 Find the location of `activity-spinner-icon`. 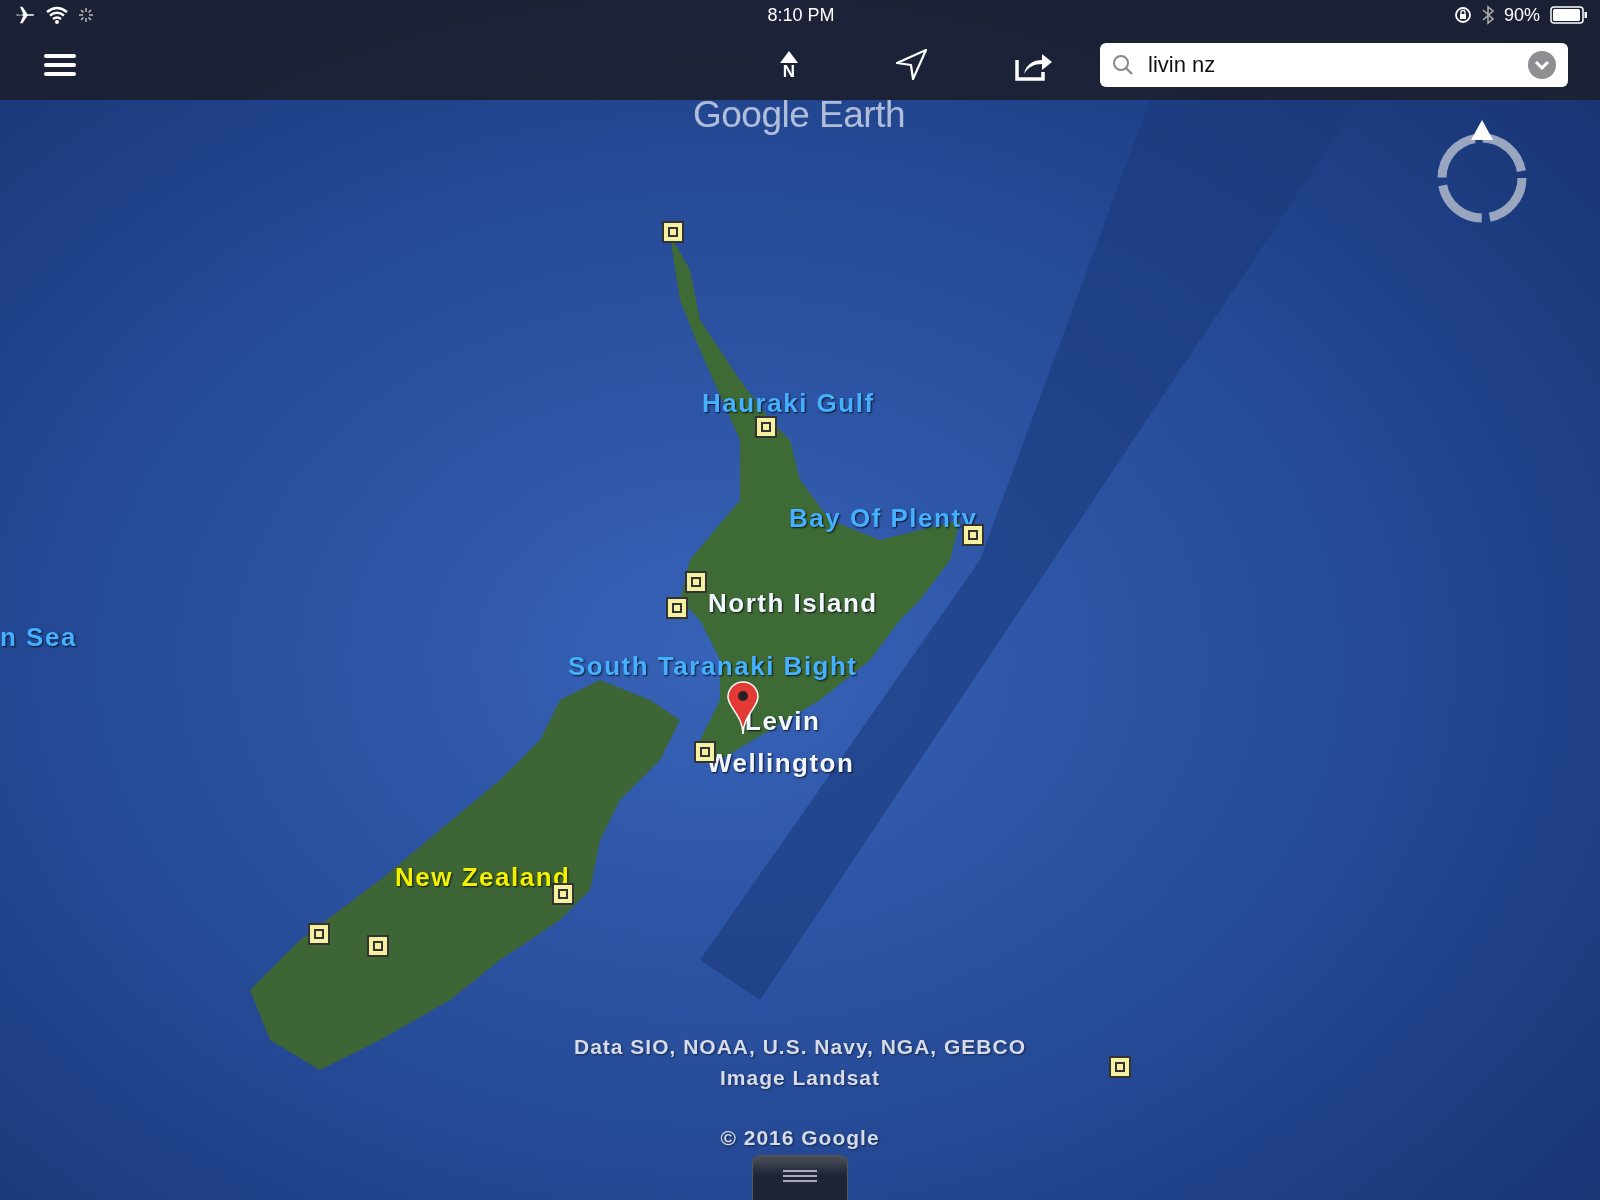

activity-spinner-icon is located at coordinates (86, 15).